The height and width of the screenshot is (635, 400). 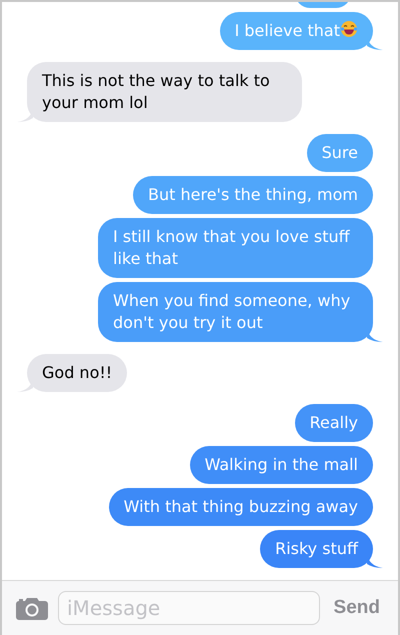 I want to click on message-text: But here's the thing, mom, so click(x=253, y=194).